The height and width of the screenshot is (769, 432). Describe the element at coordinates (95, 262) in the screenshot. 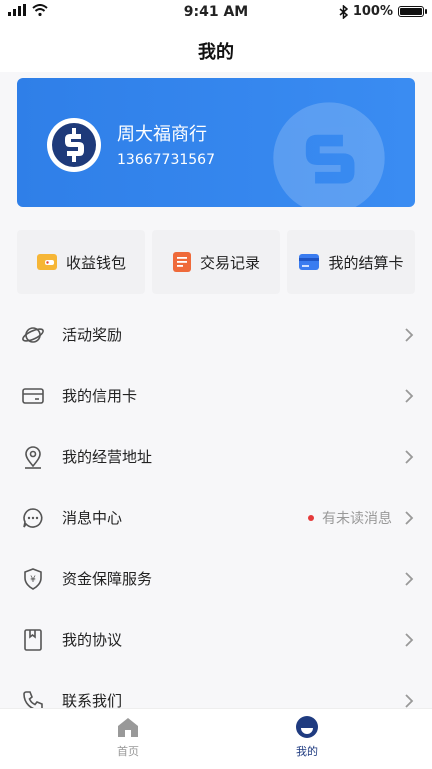

I see `quick-wallet-label: 收益钱包` at that location.